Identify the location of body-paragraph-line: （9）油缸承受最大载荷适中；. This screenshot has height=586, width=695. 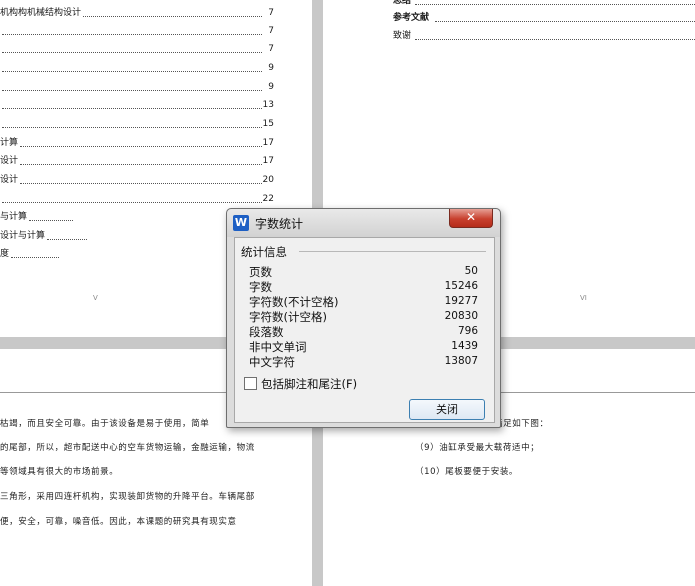
(477, 448).